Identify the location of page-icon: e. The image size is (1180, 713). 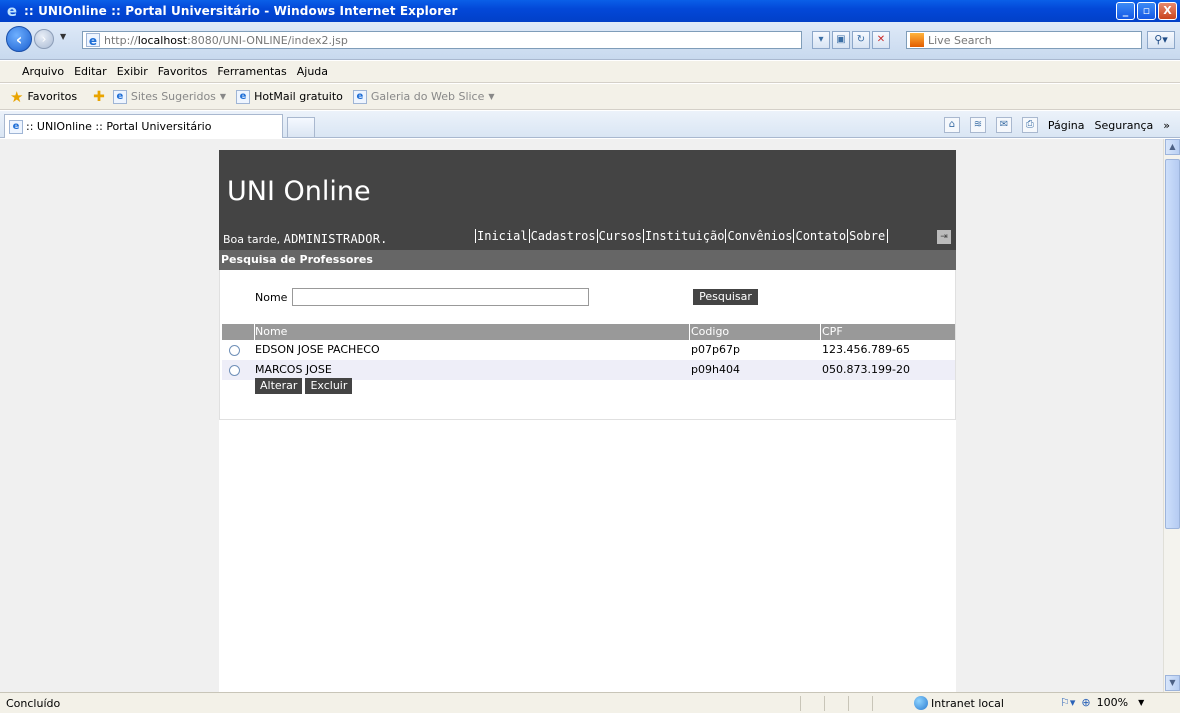
(93, 40).